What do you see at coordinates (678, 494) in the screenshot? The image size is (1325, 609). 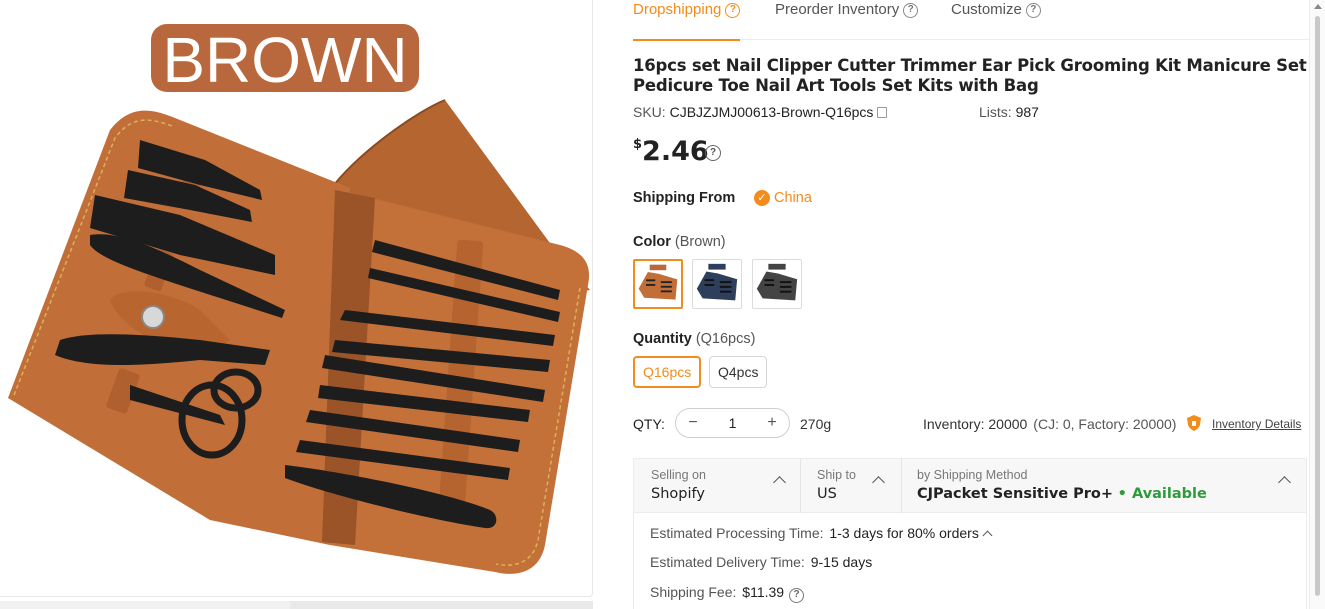 I see `selling-on-value: Shopify` at bounding box center [678, 494].